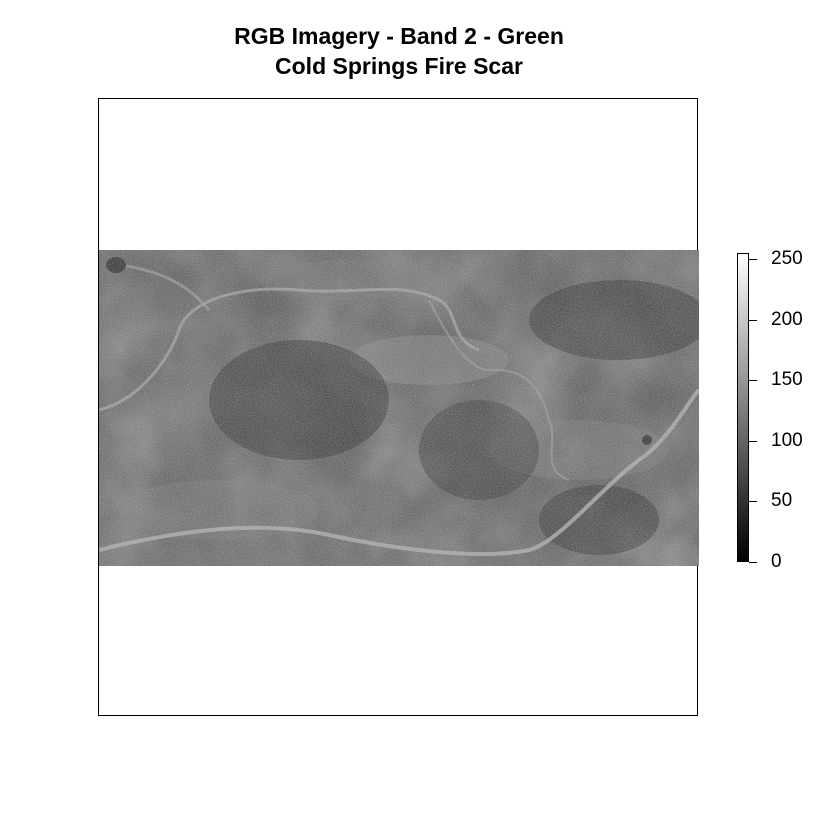 The width and height of the screenshot is (840, 840). What do you see at coordinates (776, 561) in the screenshot?
I see `legend-tick-label: 0` at bounding box center [776, 561].